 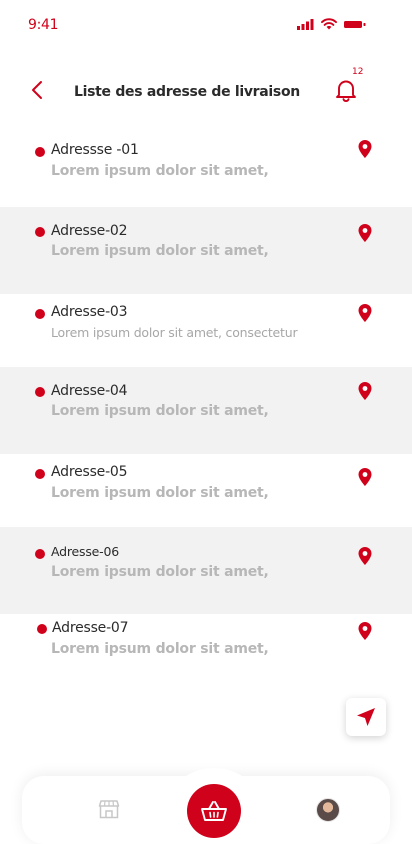 What do you see at coordinates (89, 312) in the screenshot?
I see `address-name: Adresse-03` at bounding box center [89, 312].